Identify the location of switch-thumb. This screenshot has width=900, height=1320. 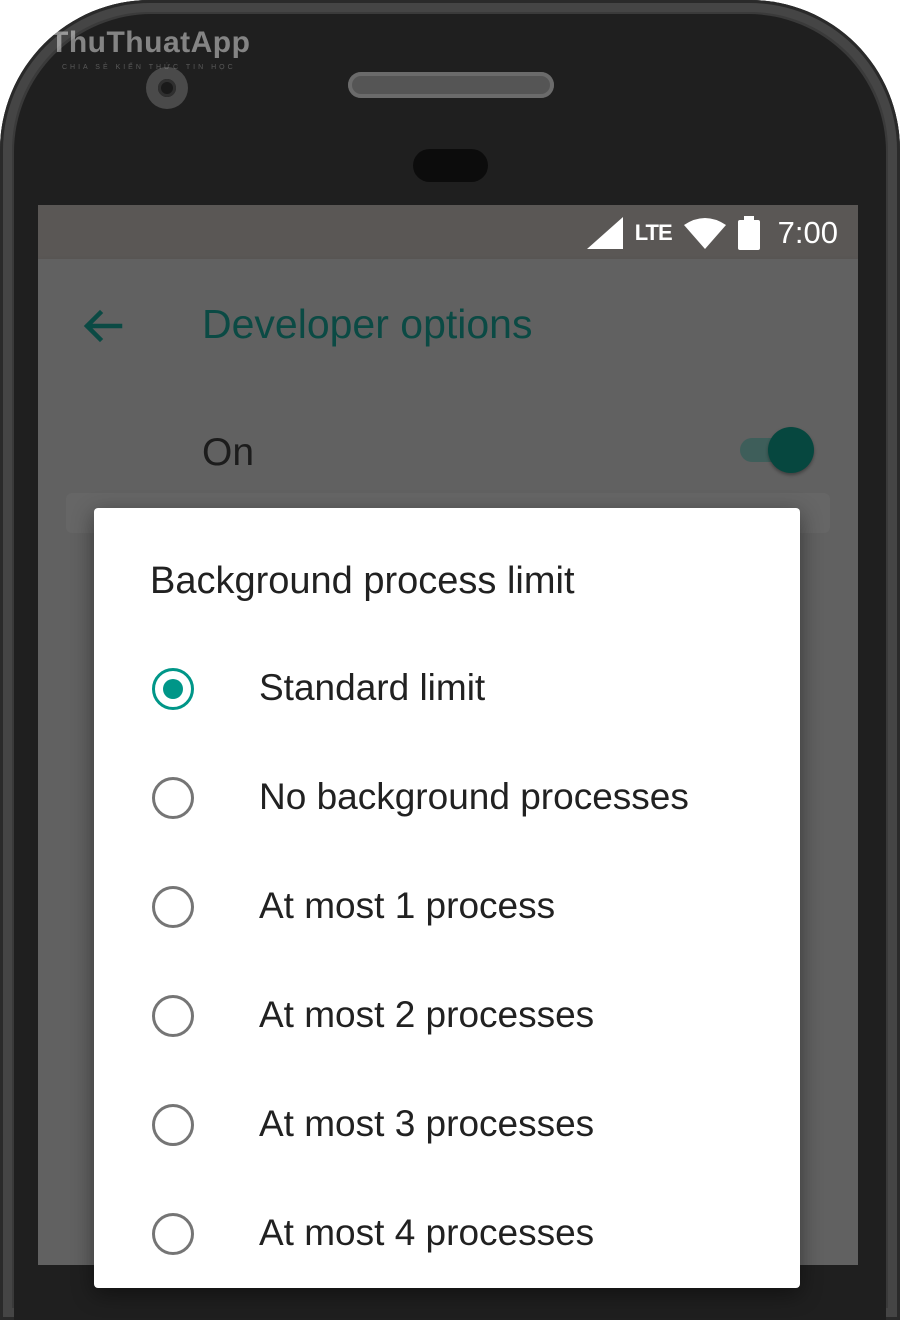
(791, 450).